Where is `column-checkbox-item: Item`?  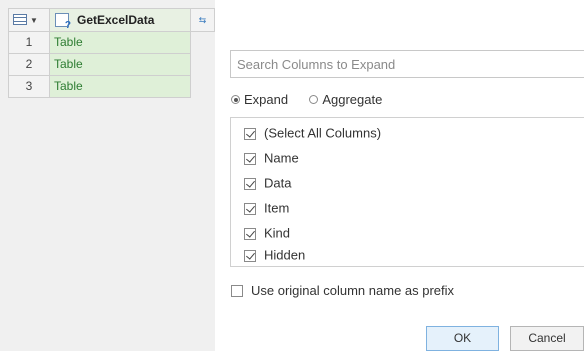 column-checkbox-item: Item is located at coordinates (266, 208).